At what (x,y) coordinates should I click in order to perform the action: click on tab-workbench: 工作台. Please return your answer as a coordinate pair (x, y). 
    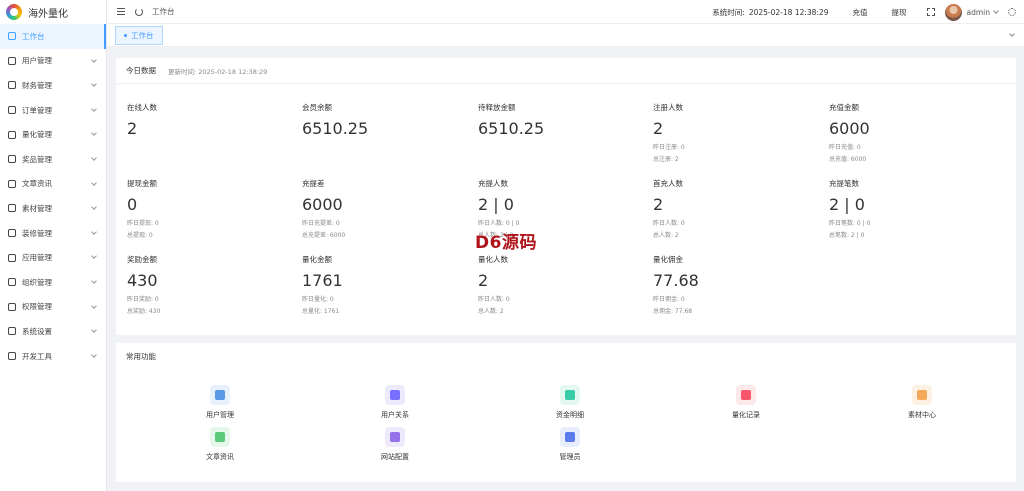
    Looking at the image, I should click on (139, 35).